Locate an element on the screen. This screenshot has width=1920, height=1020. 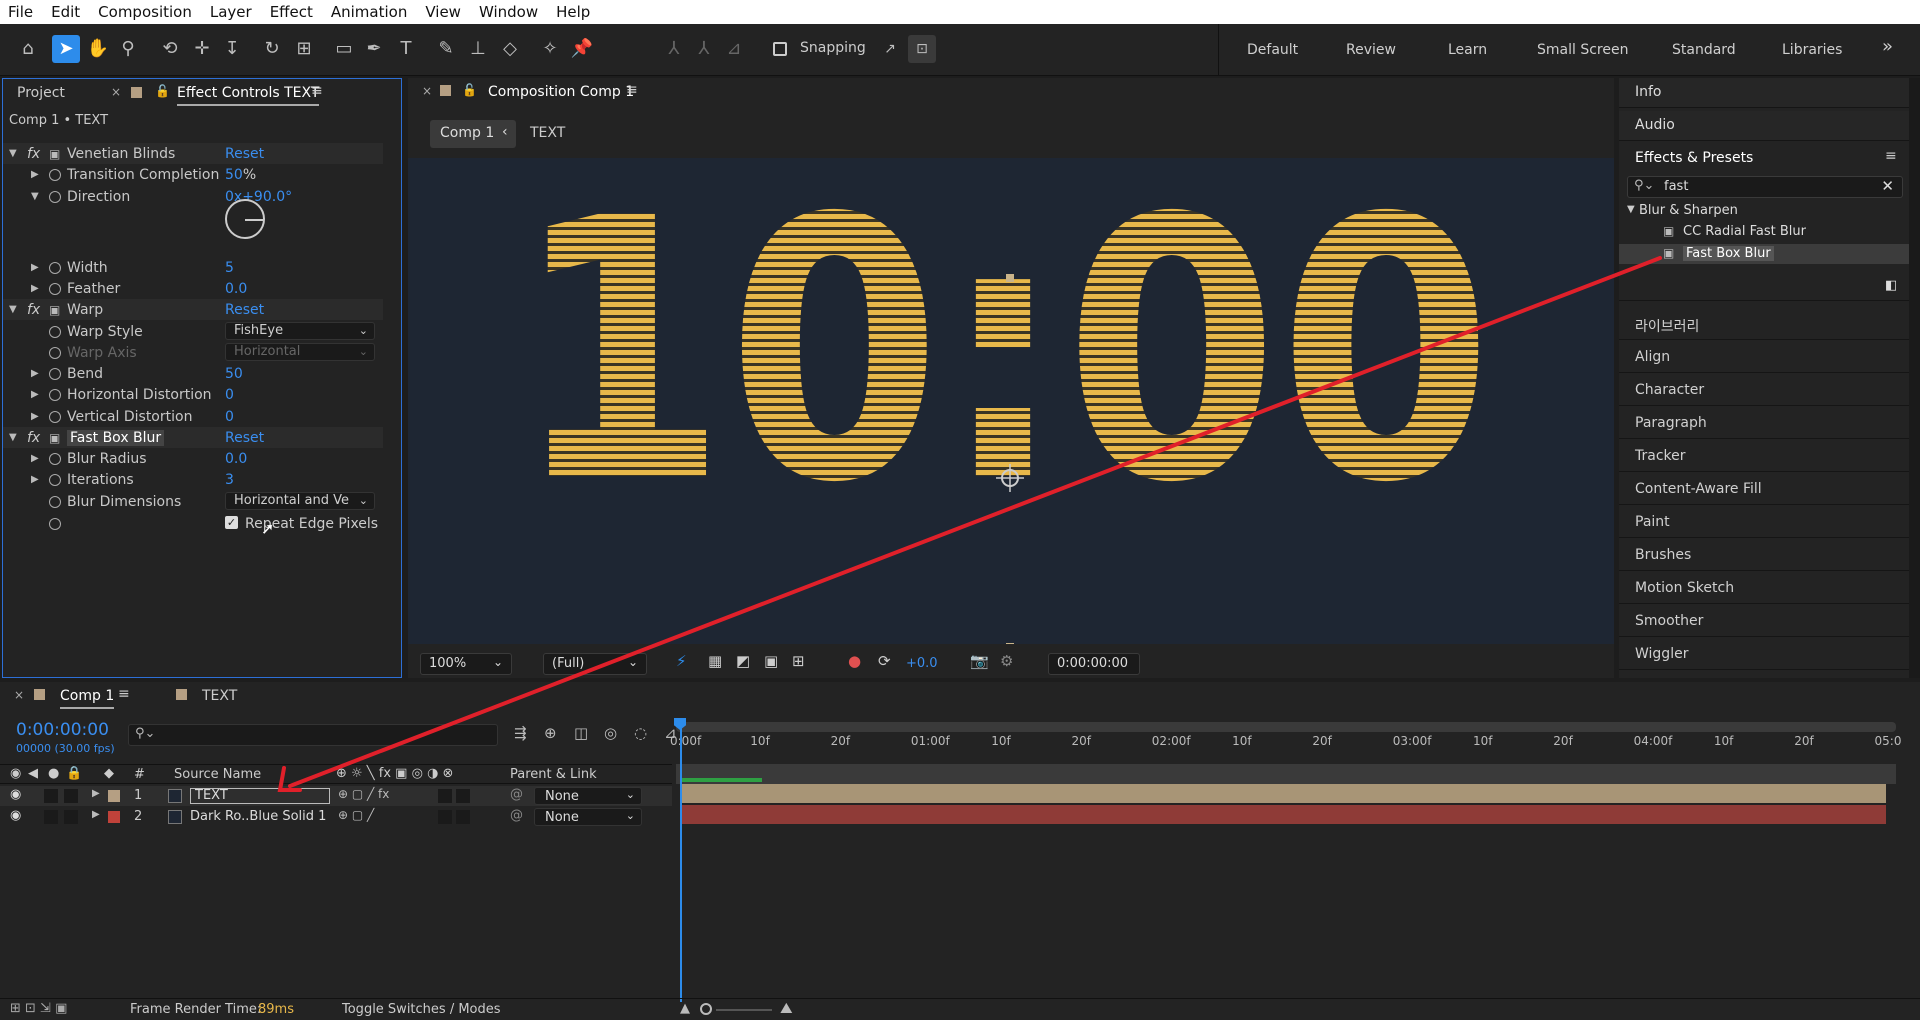
effect-name: Fast Box Blur is located at coordinates (116, 437).